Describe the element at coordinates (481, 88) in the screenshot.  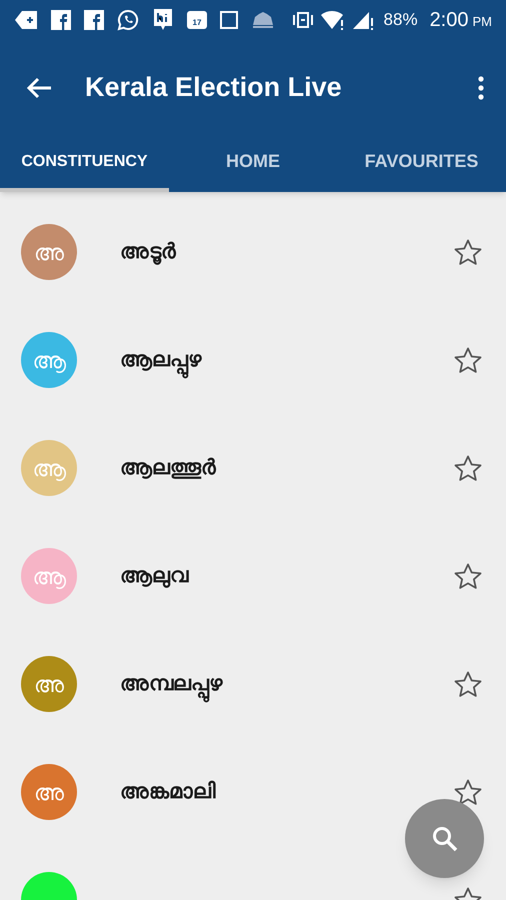
I see `more-options-icon` at that location.